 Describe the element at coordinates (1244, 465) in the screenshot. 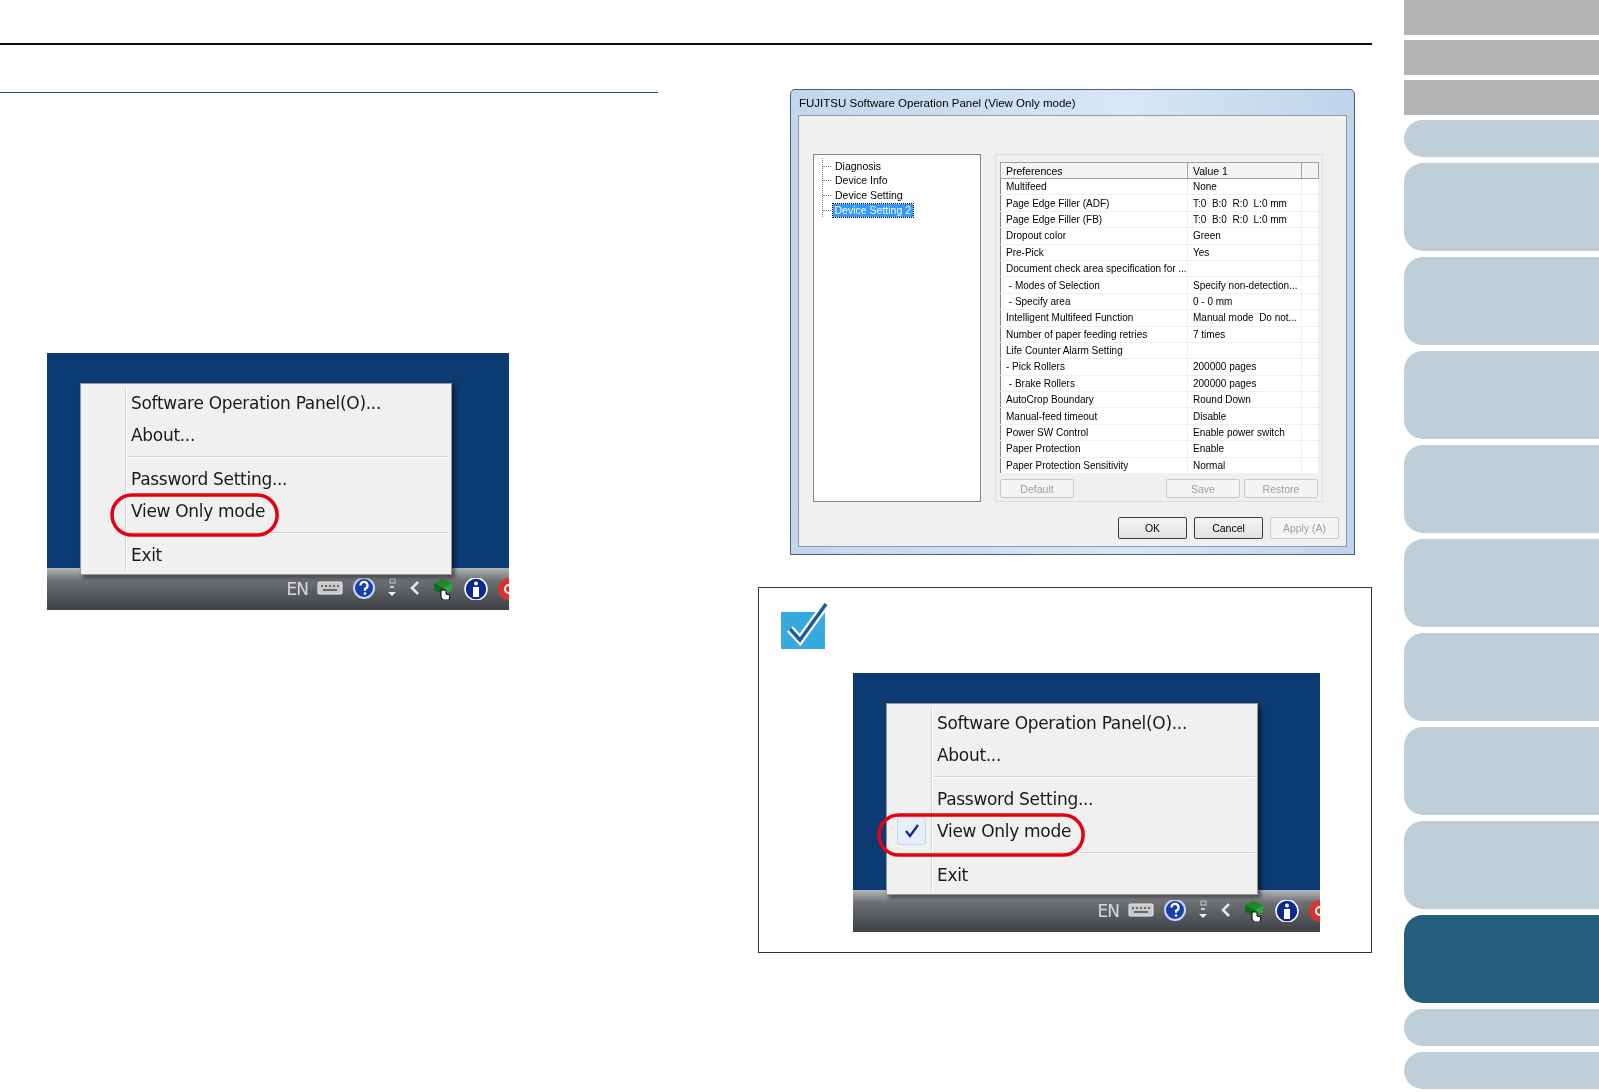

I see `table-cell: Normal` at that location.